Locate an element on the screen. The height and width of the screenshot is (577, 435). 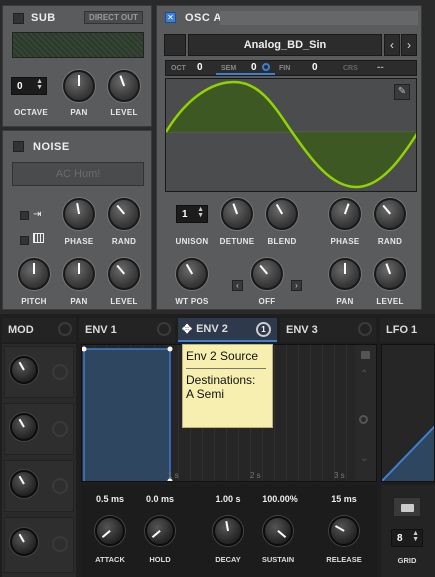
warp-next-icon: › is located at coordinates (296, 285).